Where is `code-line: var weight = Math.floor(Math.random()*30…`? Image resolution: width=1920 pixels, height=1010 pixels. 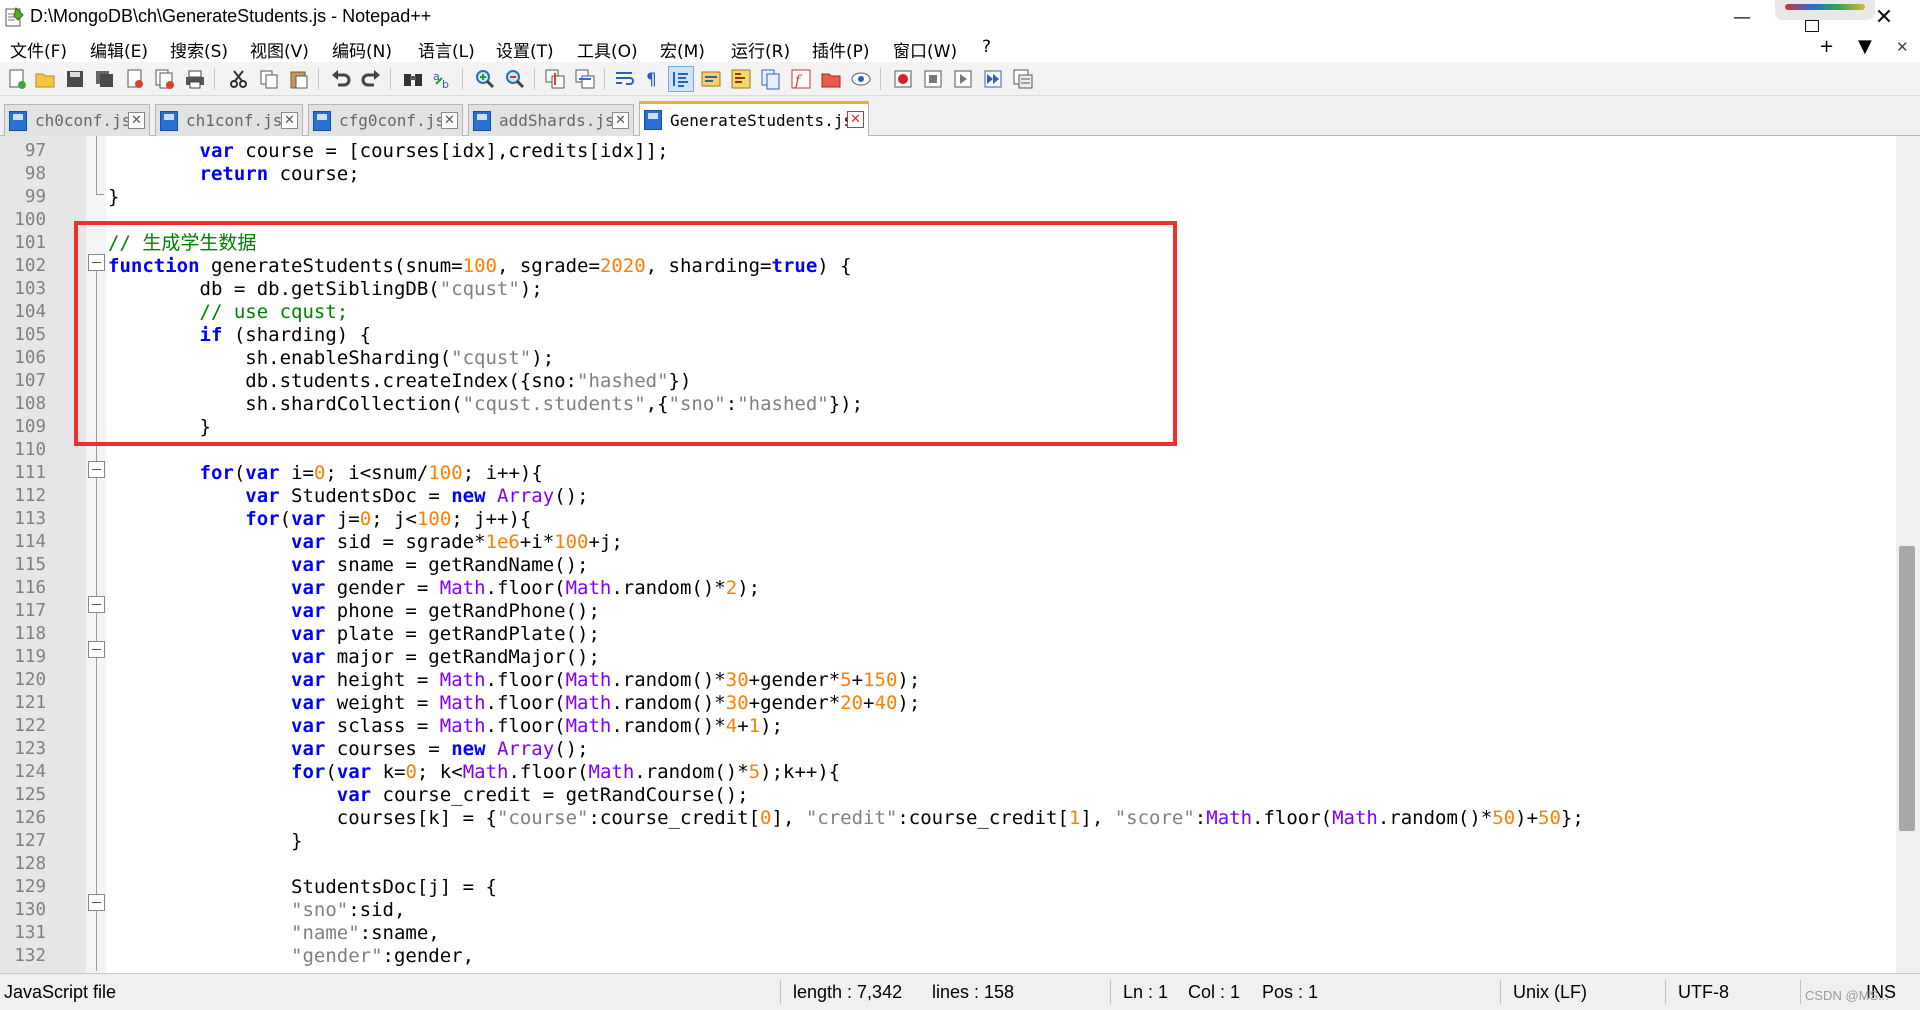
code-line: var weight = Math.floor(Math.random()*30… is located at coordinates (606, 703).